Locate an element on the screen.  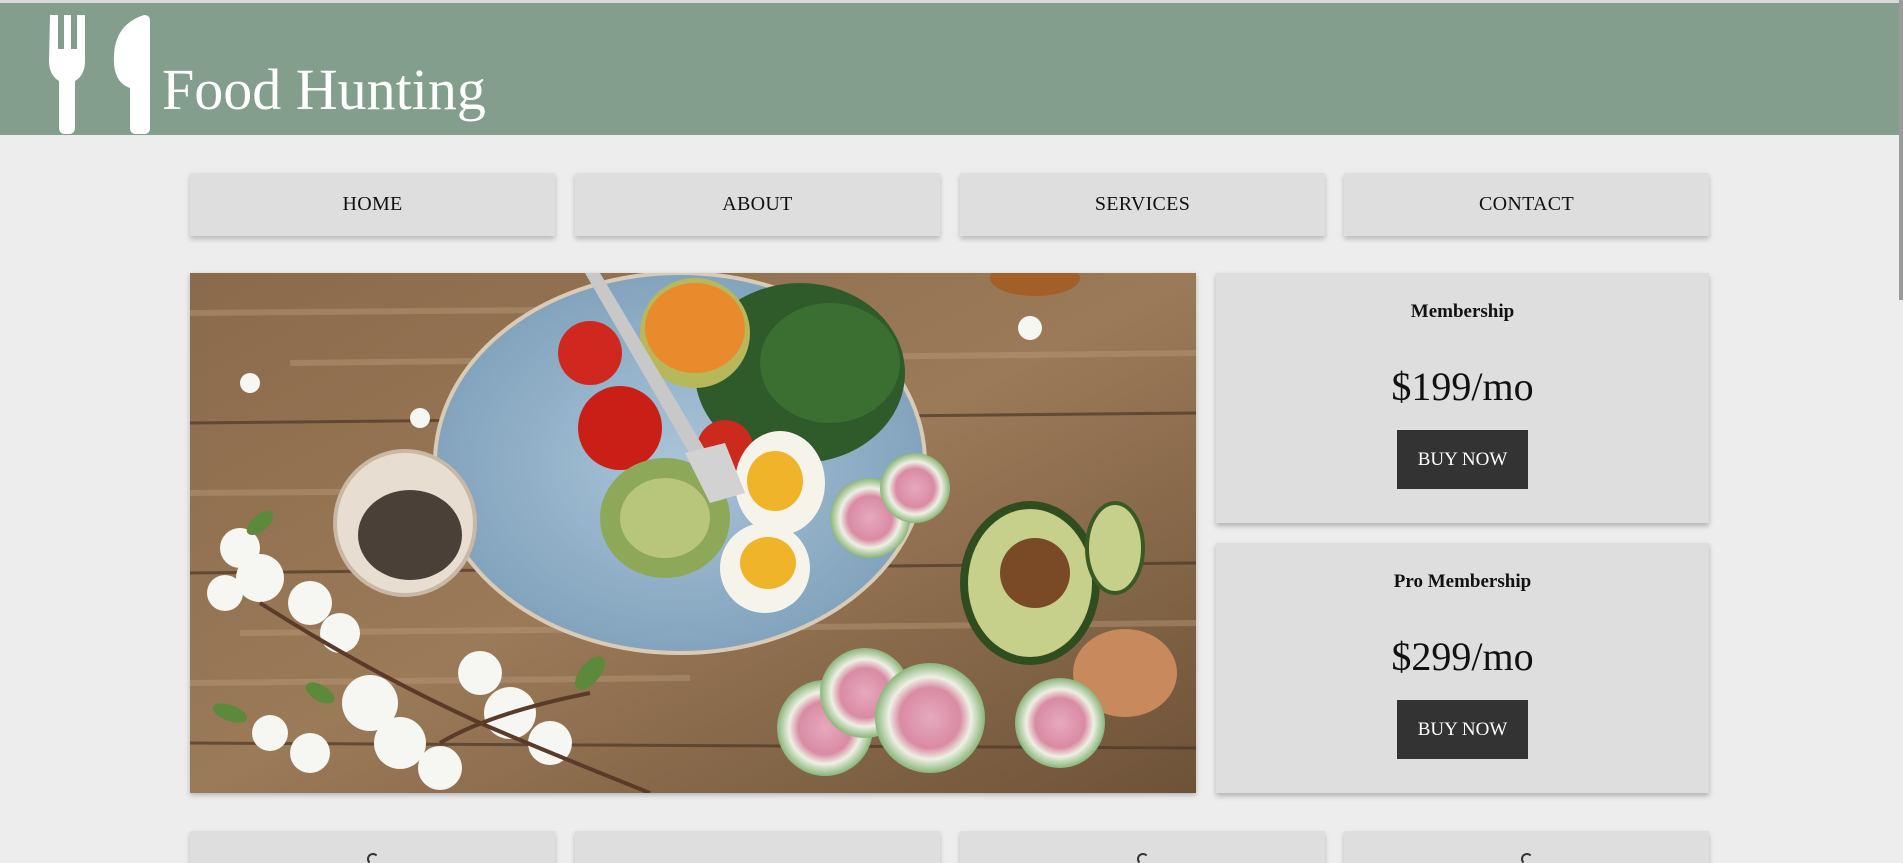
page-scrollbar is located at coordinates (1901, 150).